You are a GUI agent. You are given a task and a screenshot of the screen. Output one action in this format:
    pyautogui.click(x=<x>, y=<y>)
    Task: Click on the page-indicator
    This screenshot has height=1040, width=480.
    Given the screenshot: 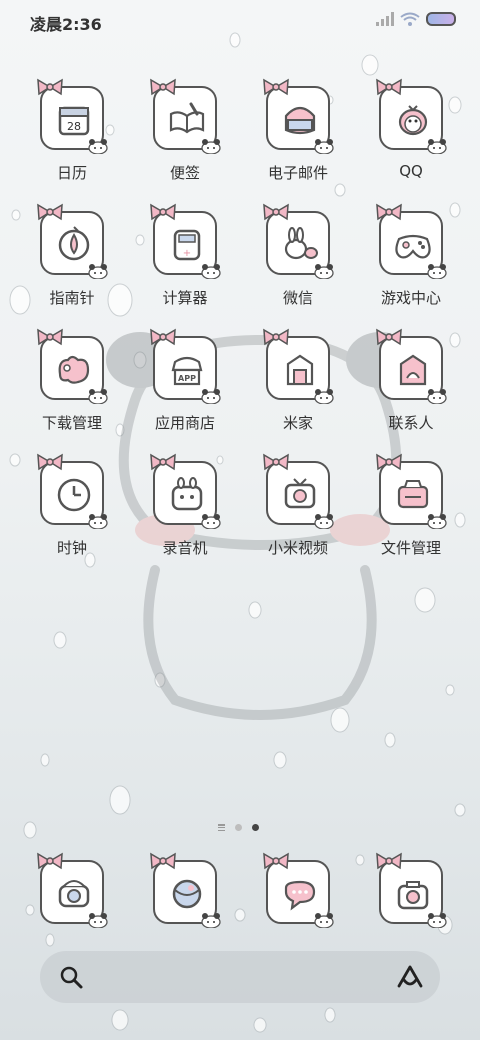 What is the action you would take?
    pyautogui.click(x=238, y=827)
    